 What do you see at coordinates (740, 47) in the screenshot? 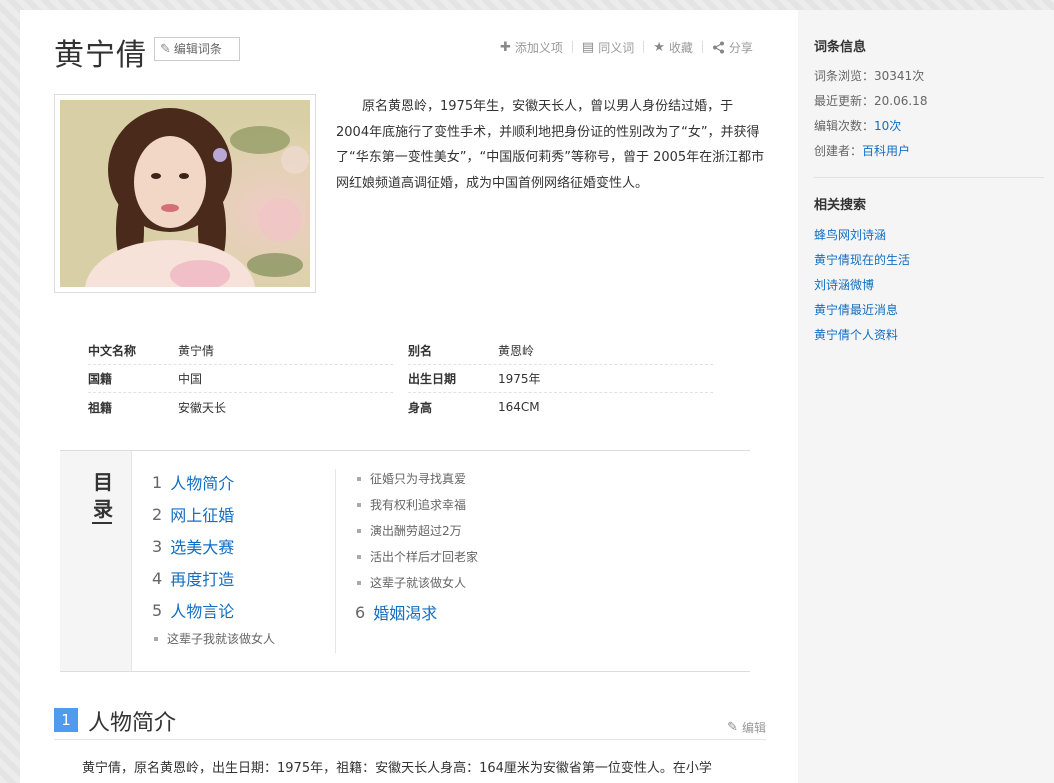
I see `share-label: 分享` at bounding box center [740, 47].